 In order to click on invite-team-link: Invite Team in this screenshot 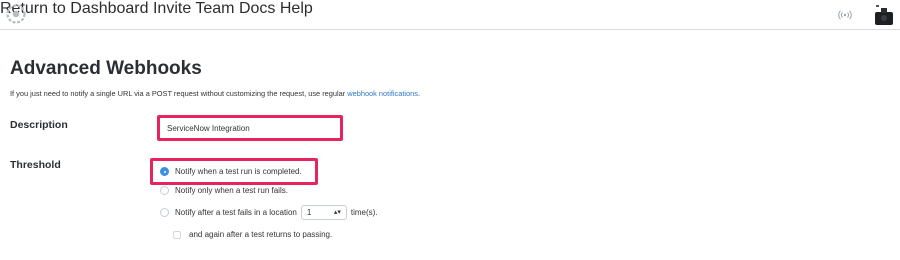, I will do `click(194, 8)`.